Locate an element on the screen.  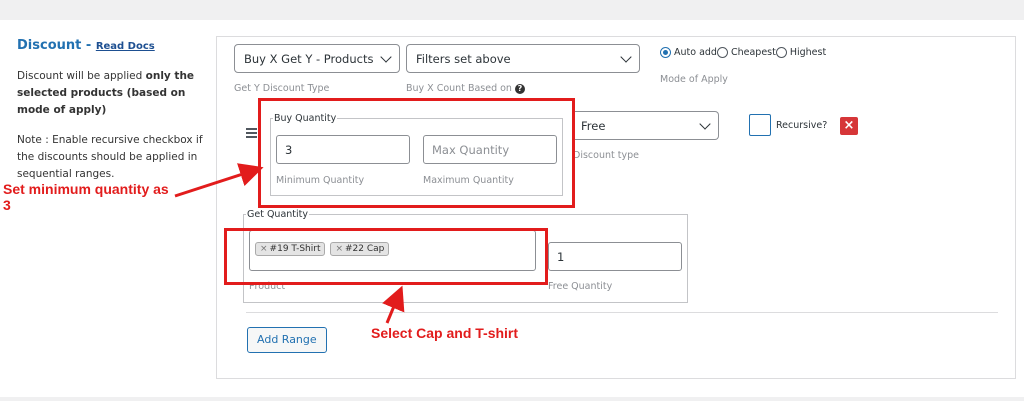
annotation-min-quantity: Set minimum quantity as 3 is located at coordinates (86, 197).